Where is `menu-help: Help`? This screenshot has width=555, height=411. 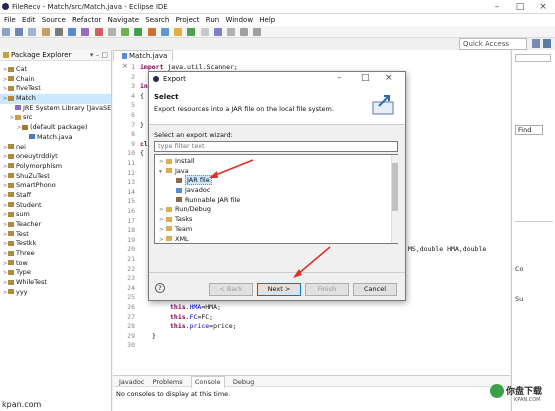
menu-help: Help is located at coordinates (267, 20).